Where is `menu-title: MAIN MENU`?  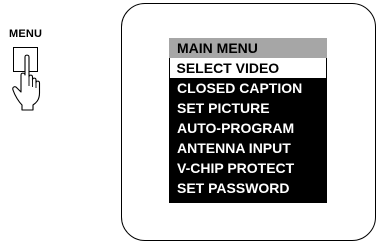 menu-title: MAIN MENU is located at coordinates (248, 48).